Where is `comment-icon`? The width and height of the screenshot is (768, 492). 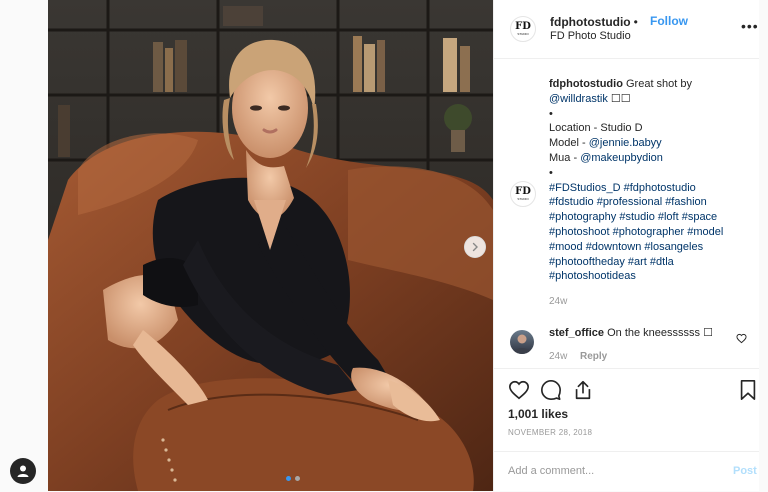 comment-icon is located at coordinates (551, 392).